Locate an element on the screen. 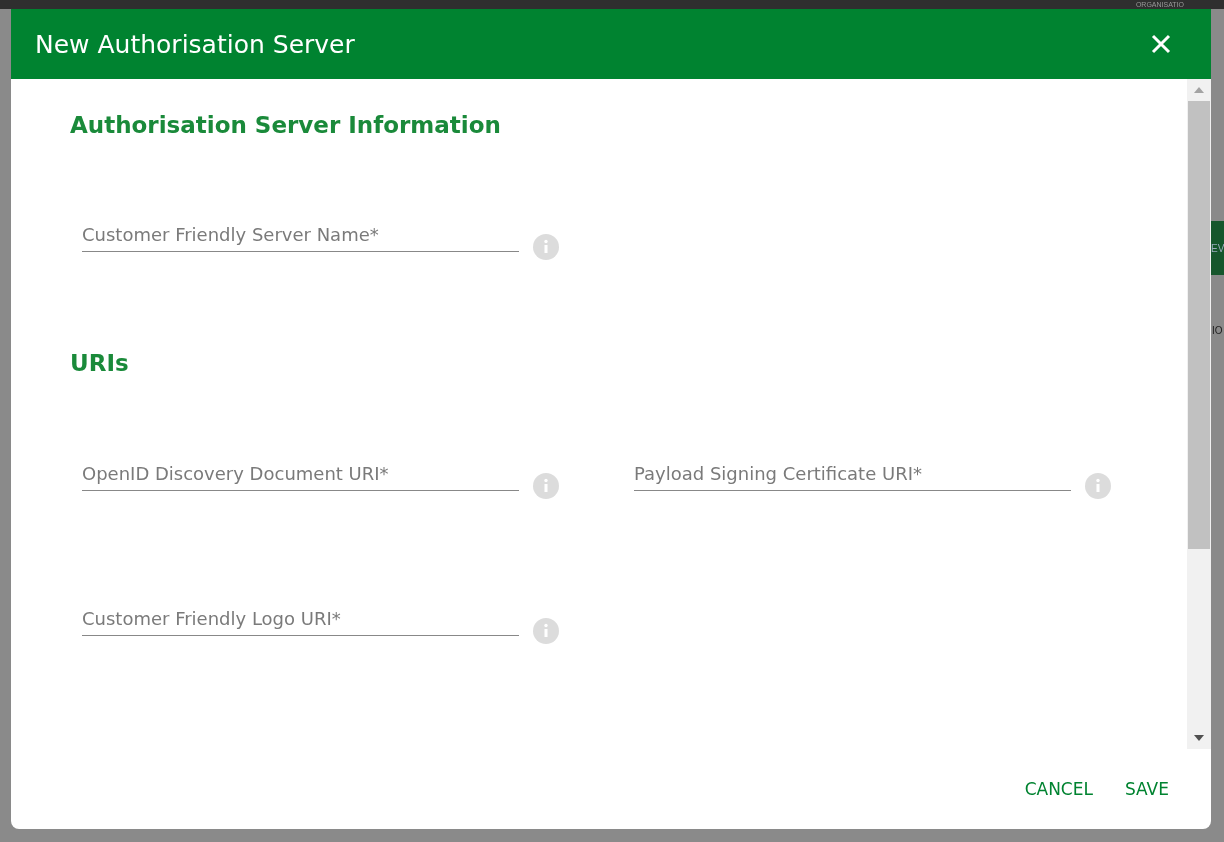 Image resolution: width=1224 pixels, height=842 pixels. section-heading: URIs is located at coordinates (100, 362).